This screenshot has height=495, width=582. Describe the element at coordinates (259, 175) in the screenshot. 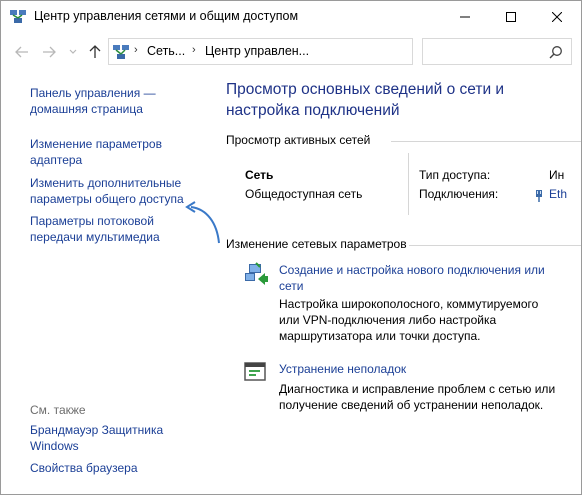

I see `network-name: Сеть` at that location.